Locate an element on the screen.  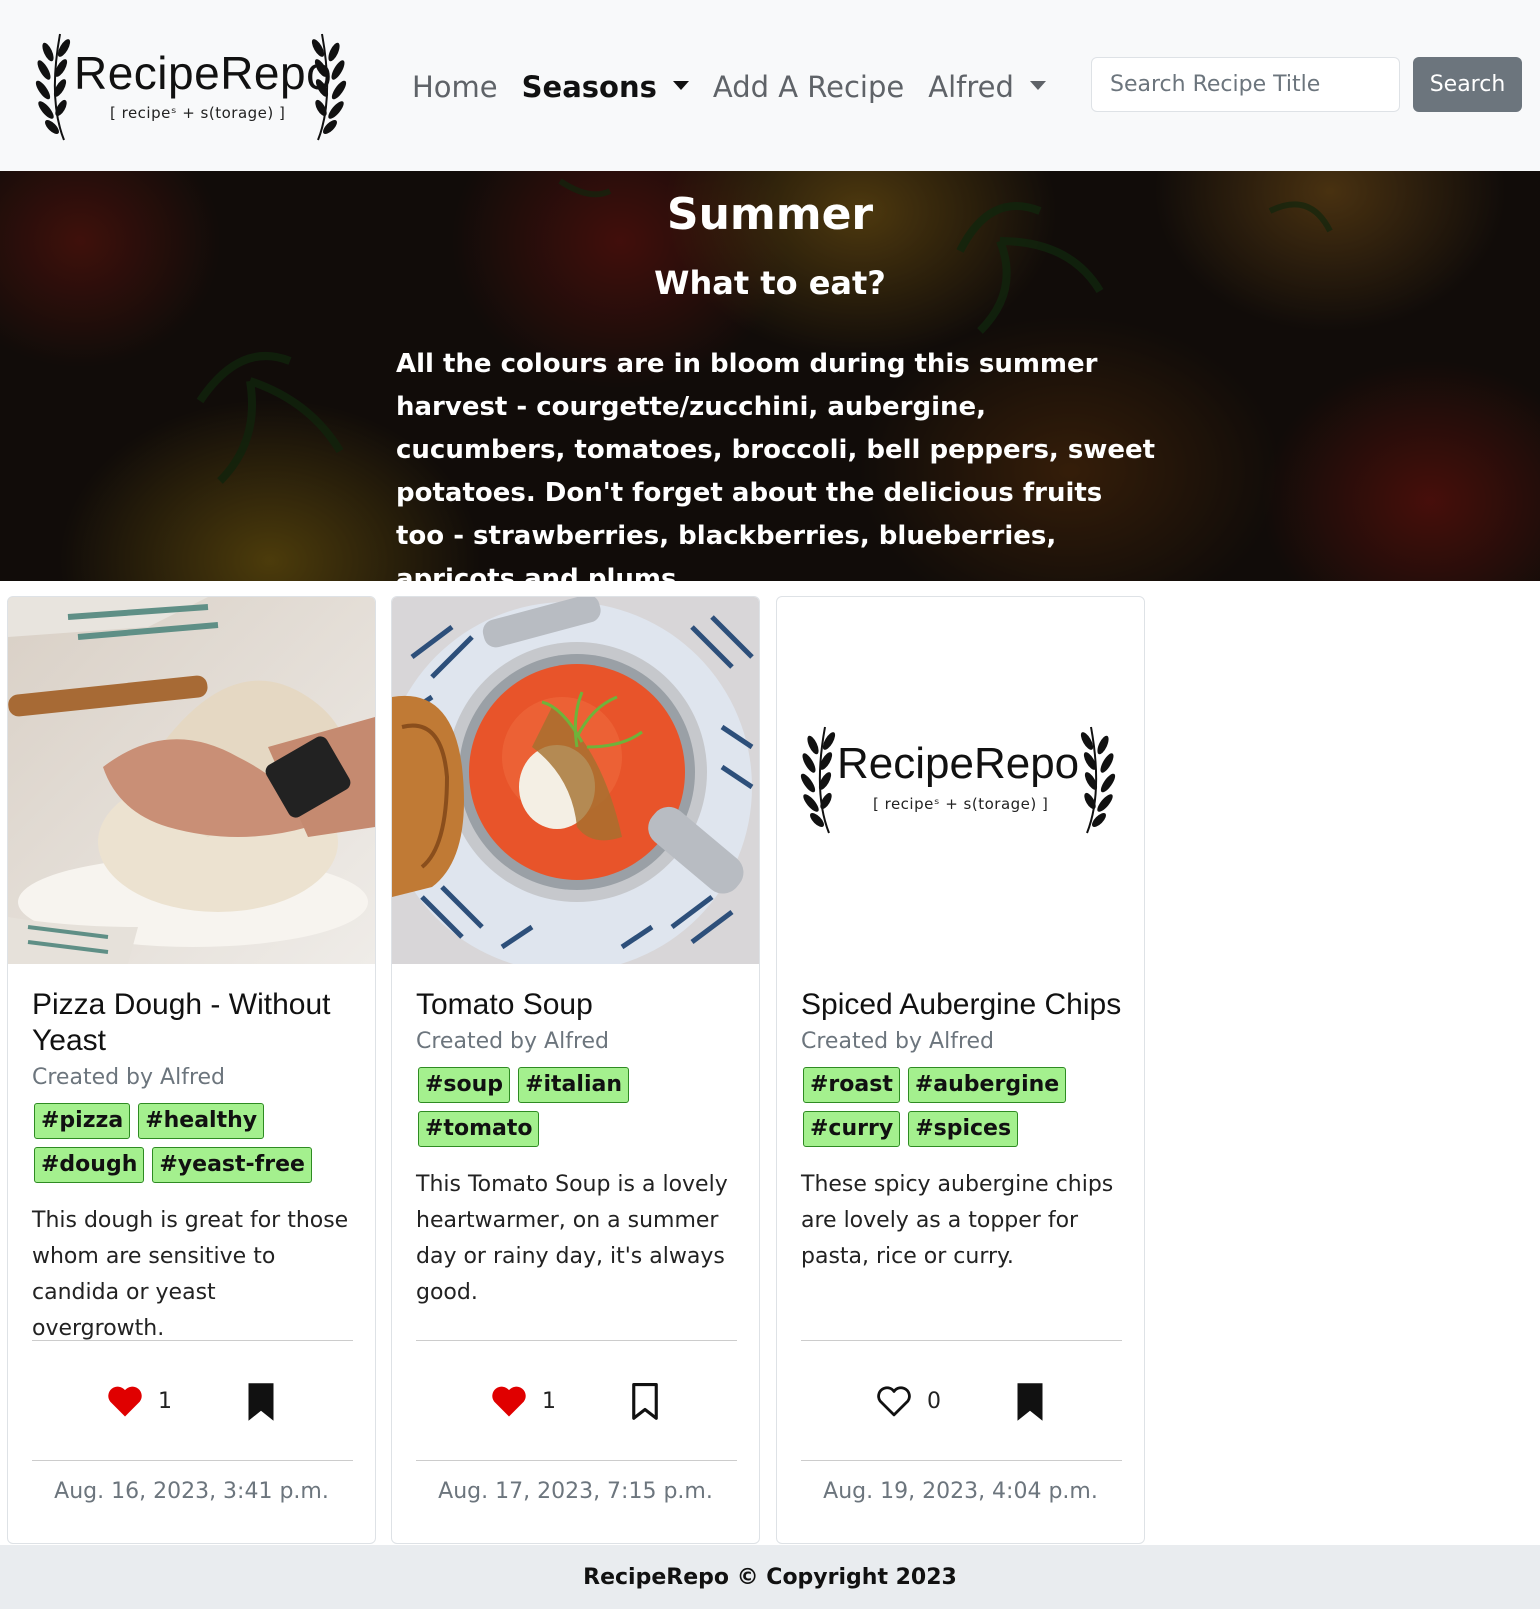
footer: RecipeRepo © Copyright 2023 is located at coordinates (770, 1577).